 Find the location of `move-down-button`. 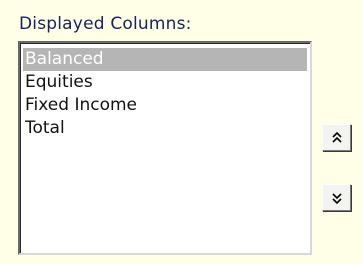

move-down-button is located at coordinates (336, 197).